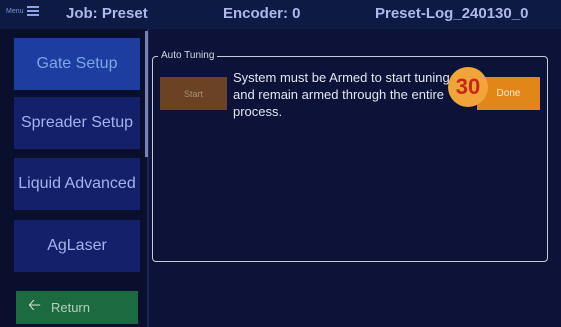 This screenshot has width=561, height=327. What do you see at coordinates (188, 55) in the screenshot?
I see `panel-legend: Auto Tuning` at bounding box center [188, 55].